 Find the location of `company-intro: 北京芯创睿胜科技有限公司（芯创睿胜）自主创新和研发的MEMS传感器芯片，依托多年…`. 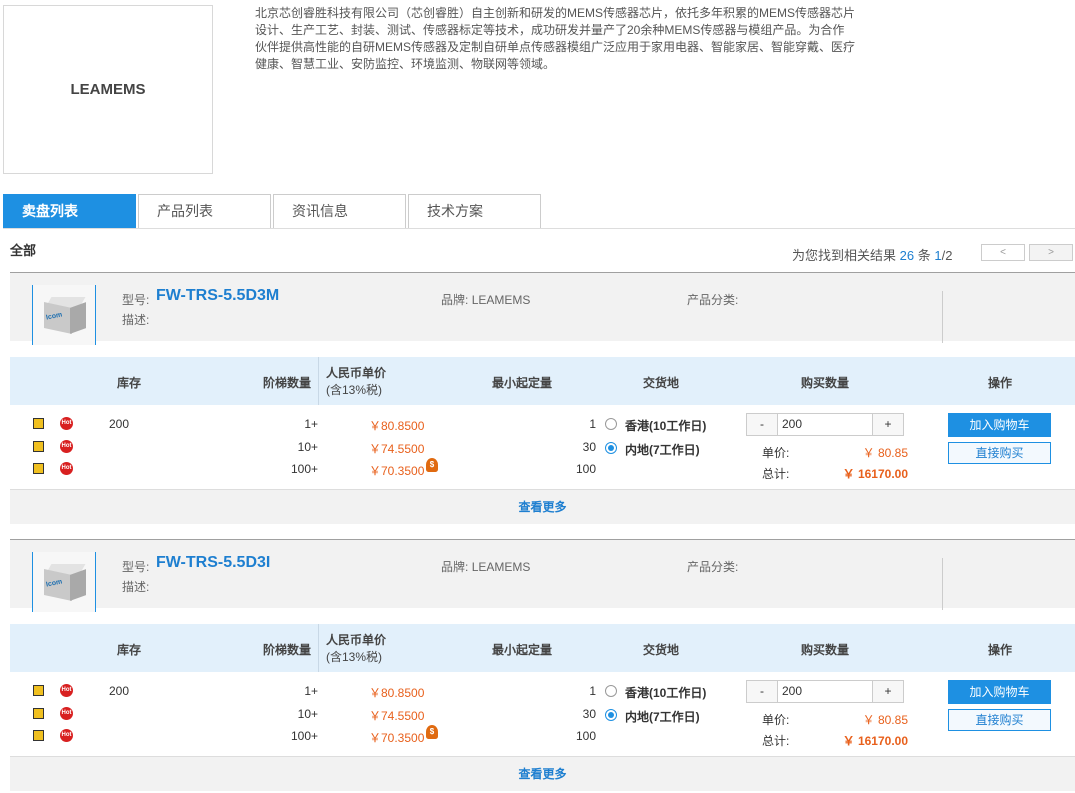

company-intro: 北京芯创睿胜科技有限公司（芯创睿胜）自主创新和研发的MEMS传感器芯片，依托多年… is located at coordinates (555, 38).